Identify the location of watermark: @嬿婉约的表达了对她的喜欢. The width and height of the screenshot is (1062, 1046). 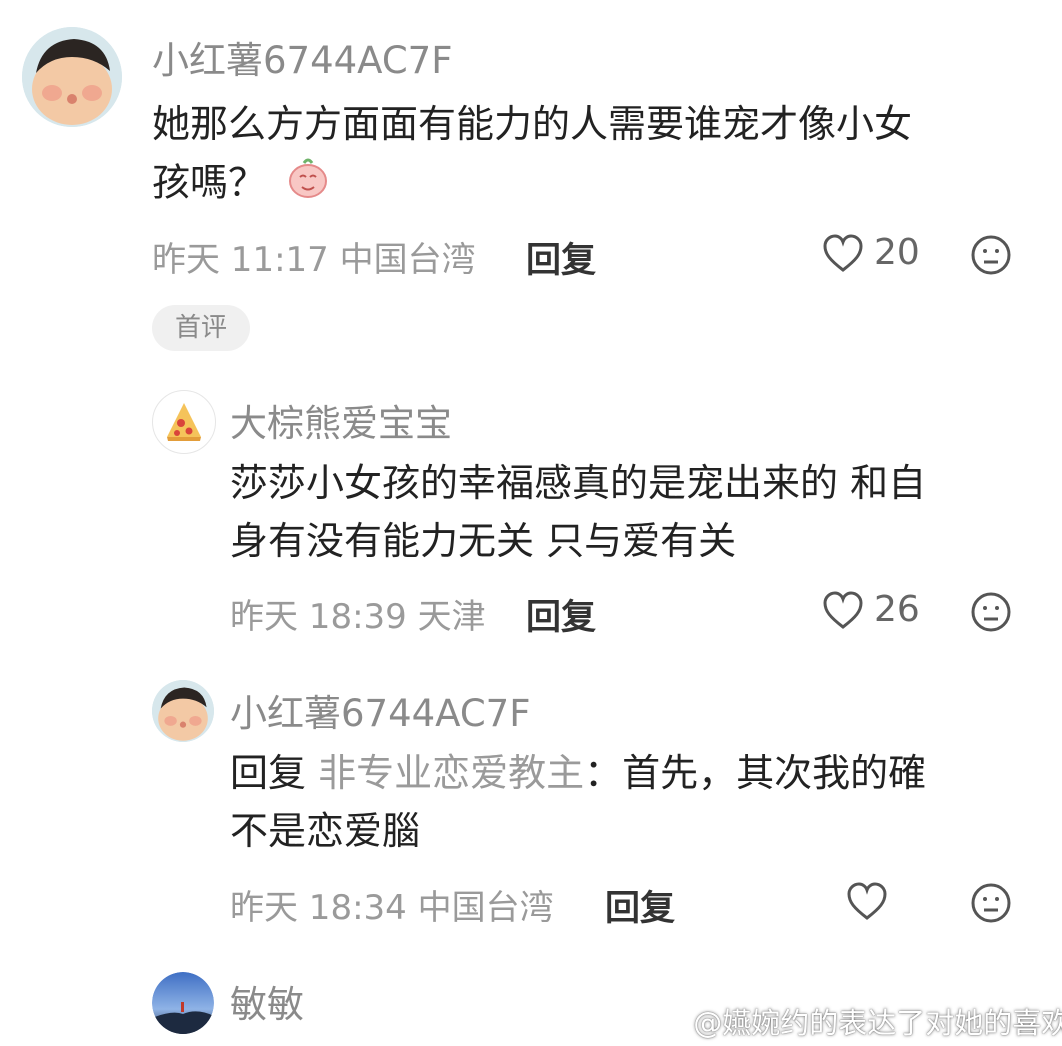
(856, 1021).